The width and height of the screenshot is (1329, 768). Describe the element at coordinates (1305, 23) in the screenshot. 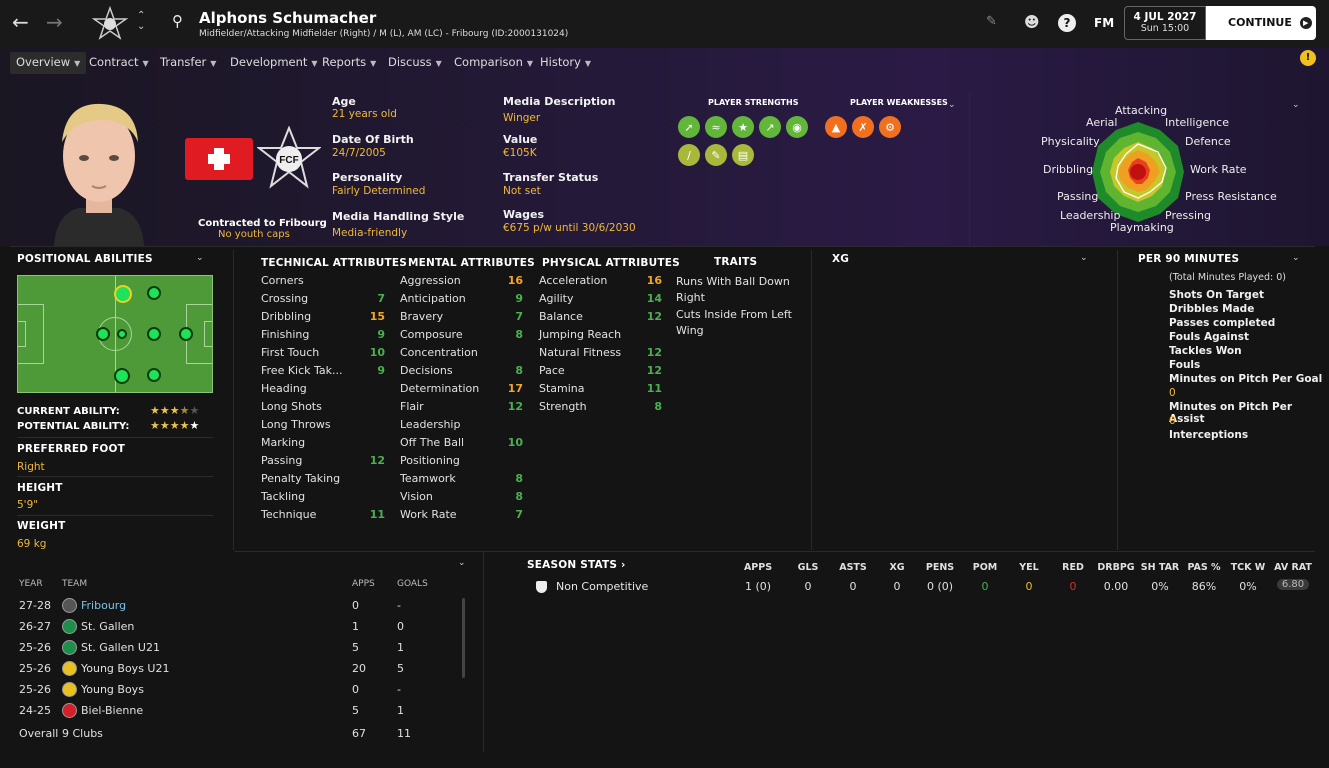

I see `play-arrow-icon: ▶` at that location.